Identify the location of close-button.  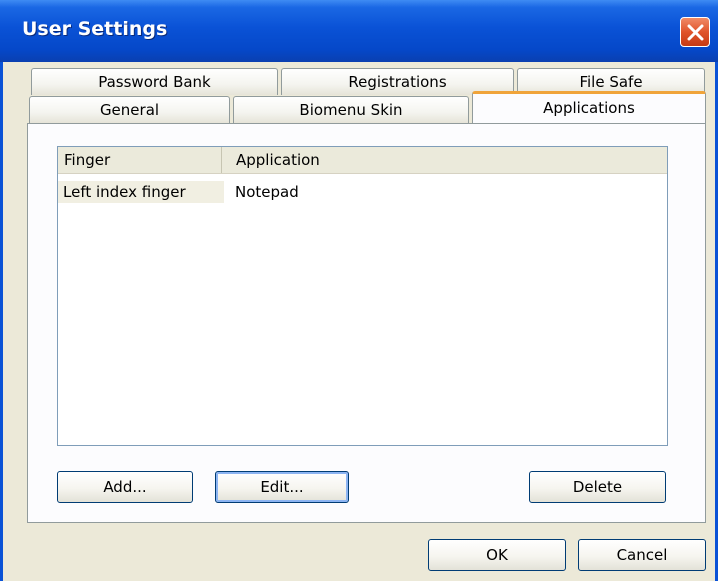
(695, 32).